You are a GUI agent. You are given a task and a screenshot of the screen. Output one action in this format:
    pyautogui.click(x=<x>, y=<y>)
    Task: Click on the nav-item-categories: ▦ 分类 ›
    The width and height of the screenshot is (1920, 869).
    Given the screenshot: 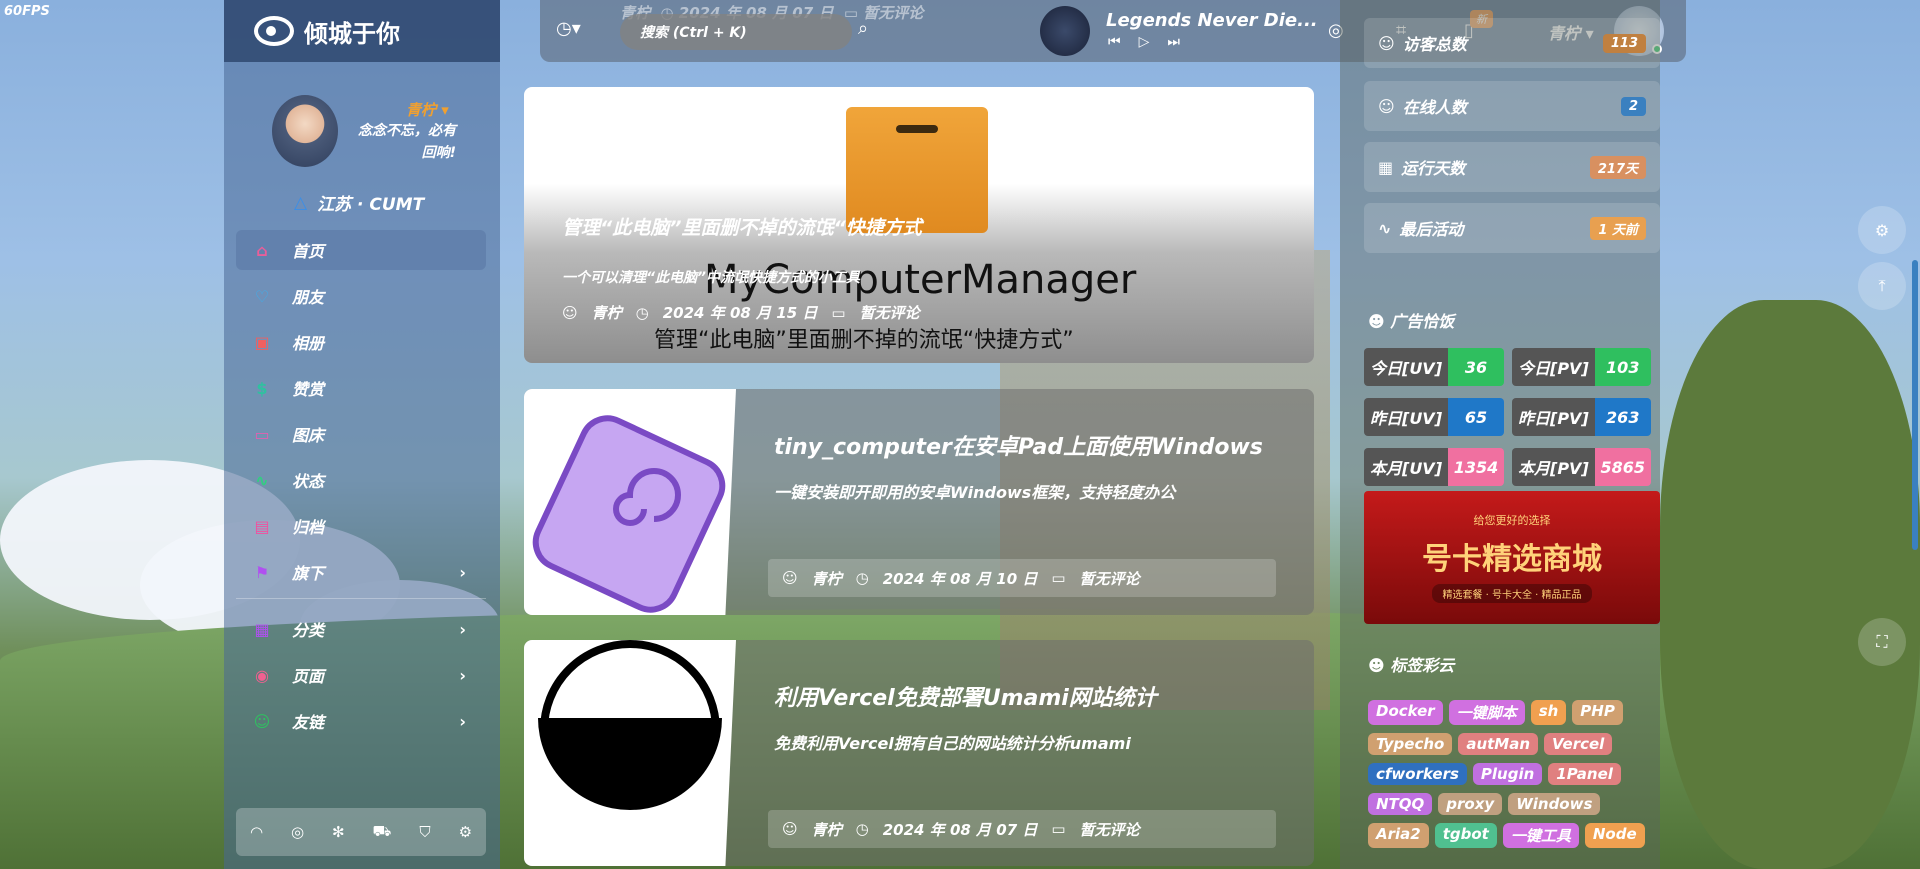 What is the action you would take?
    pyautogui.click(x=361, y=629)
    